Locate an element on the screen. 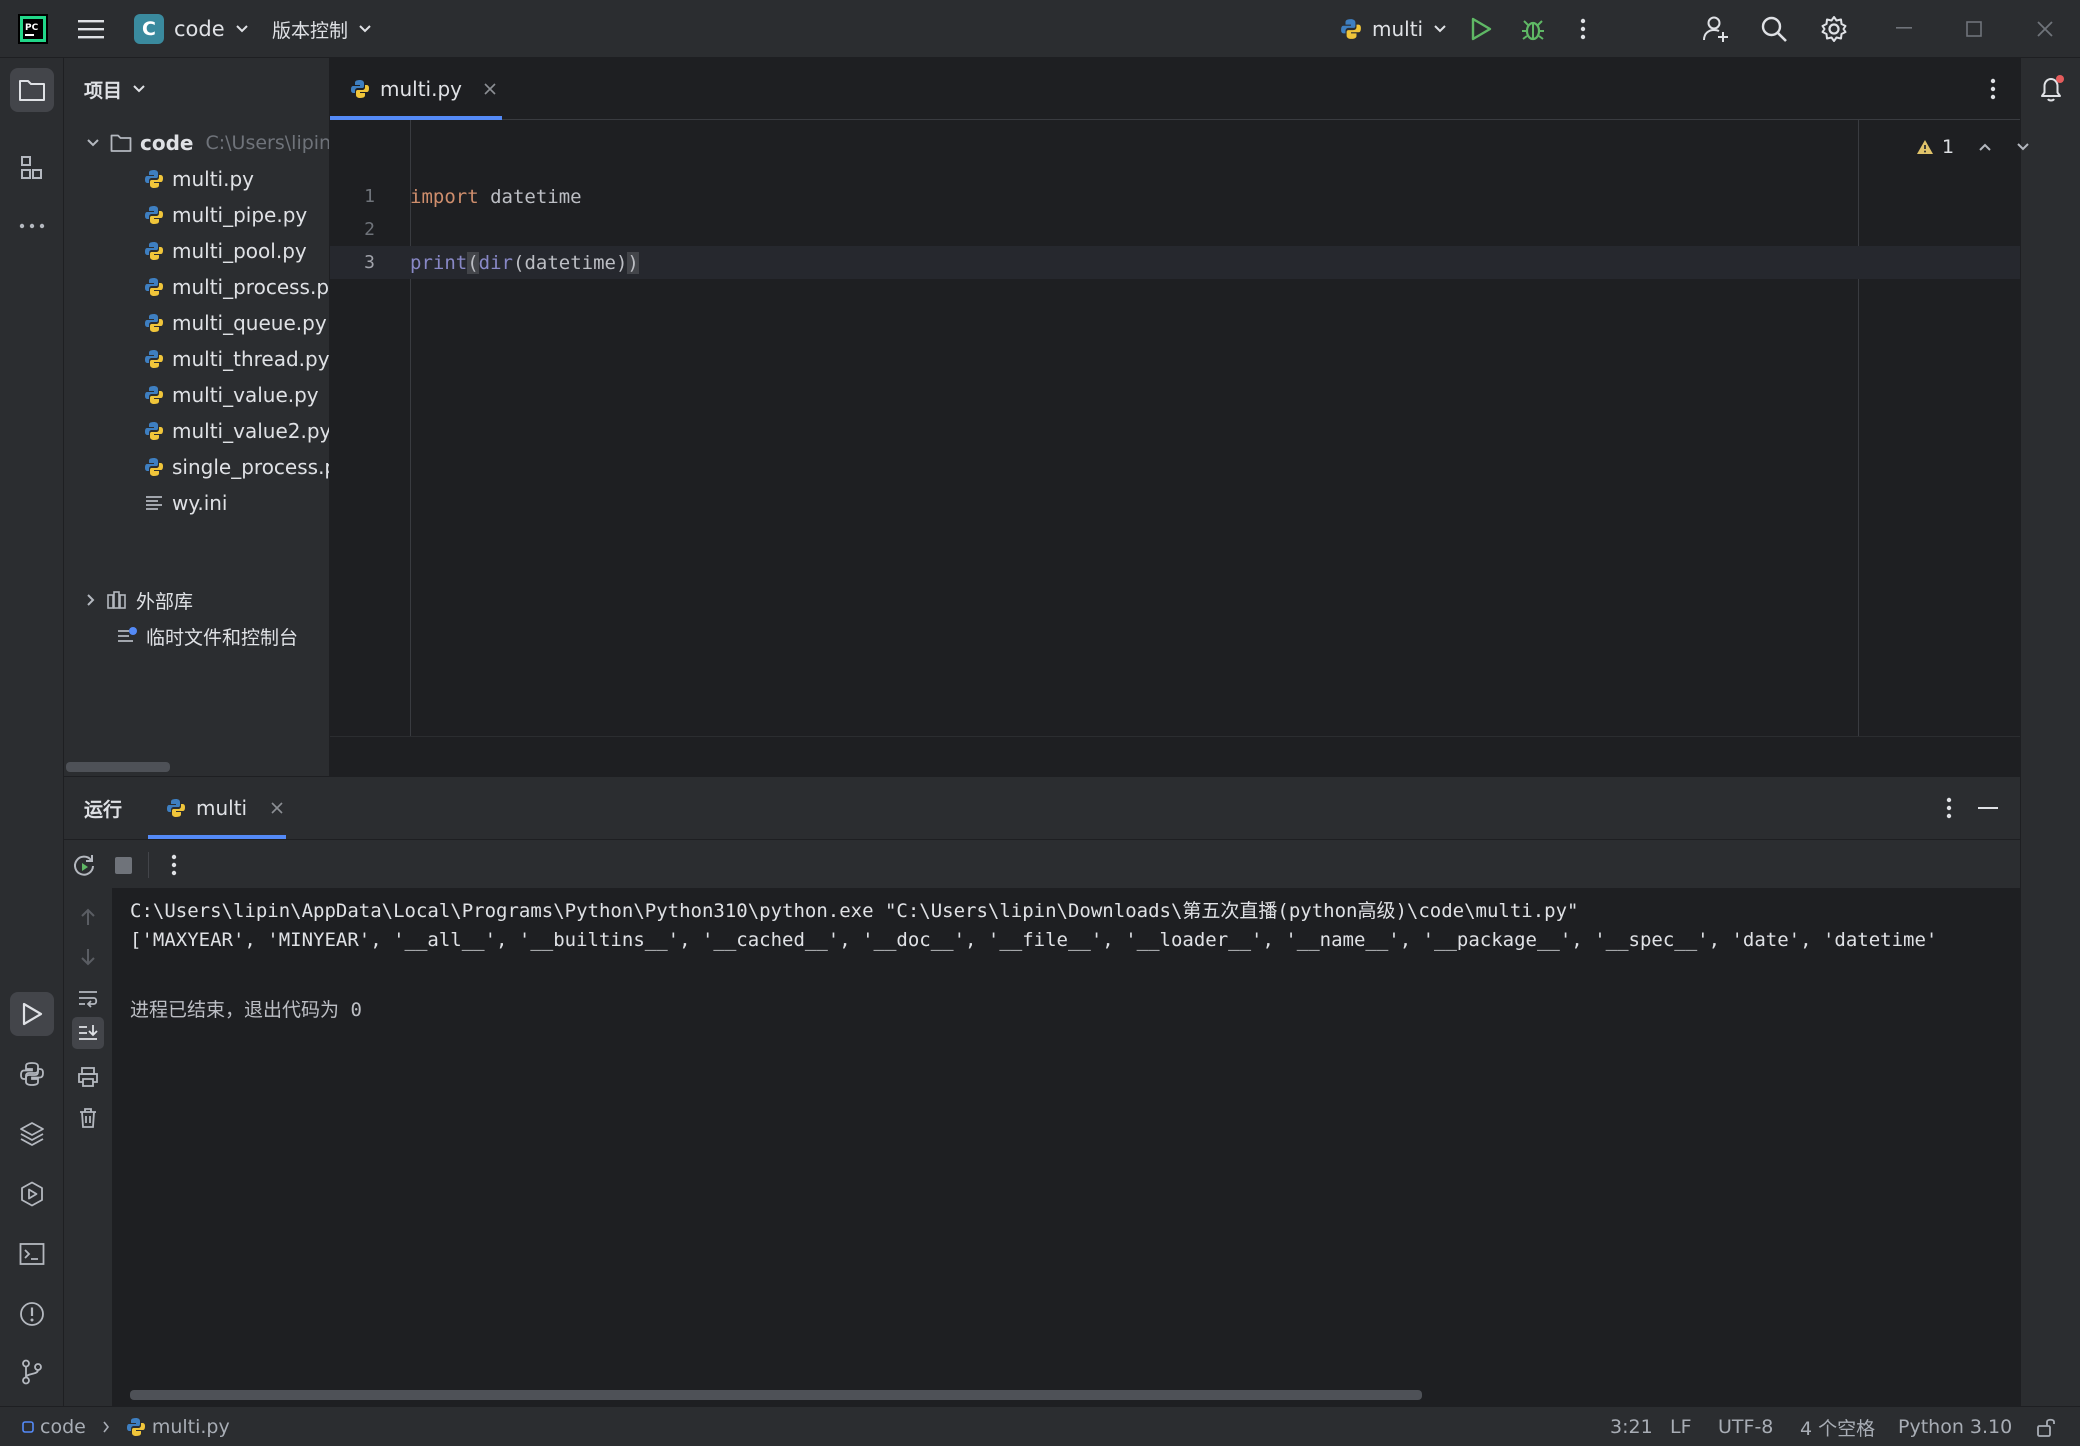 The width and height of the screenshot is (2080, 1446). tree-file-label: multi_pool.py is located at coordinates (239, 251).